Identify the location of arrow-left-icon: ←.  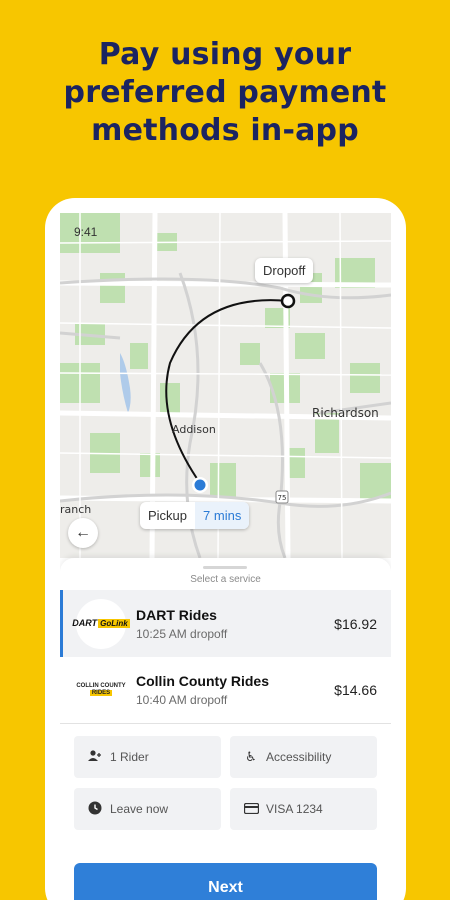
(83, 532).